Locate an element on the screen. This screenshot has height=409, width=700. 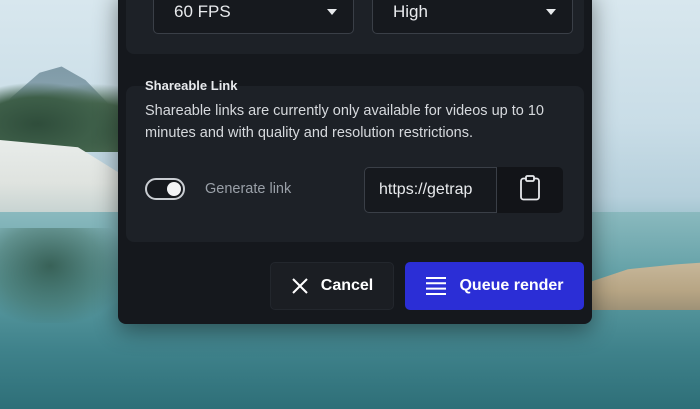
quality-value: High is located at coordinates (410, 11).